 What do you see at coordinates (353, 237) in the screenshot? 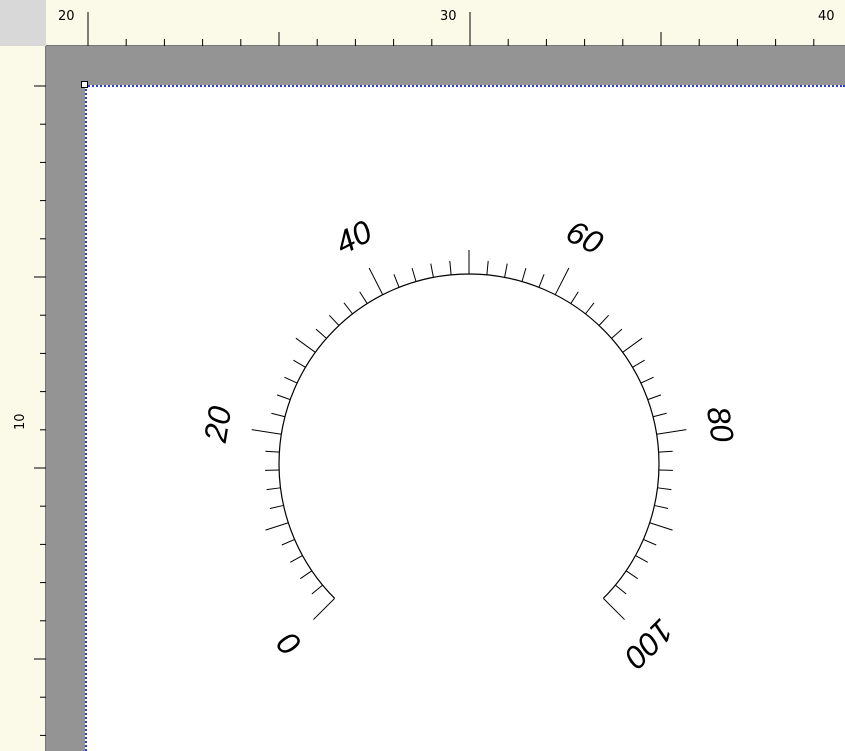
I see `gauge-label-40: 40` at bounding box center [353, 237].